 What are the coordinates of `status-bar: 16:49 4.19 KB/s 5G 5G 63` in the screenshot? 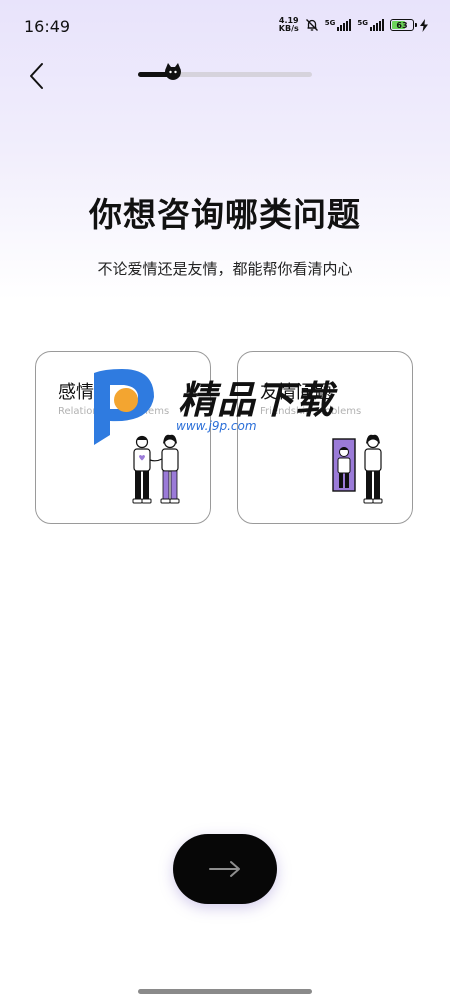 It's located at (225, 27).